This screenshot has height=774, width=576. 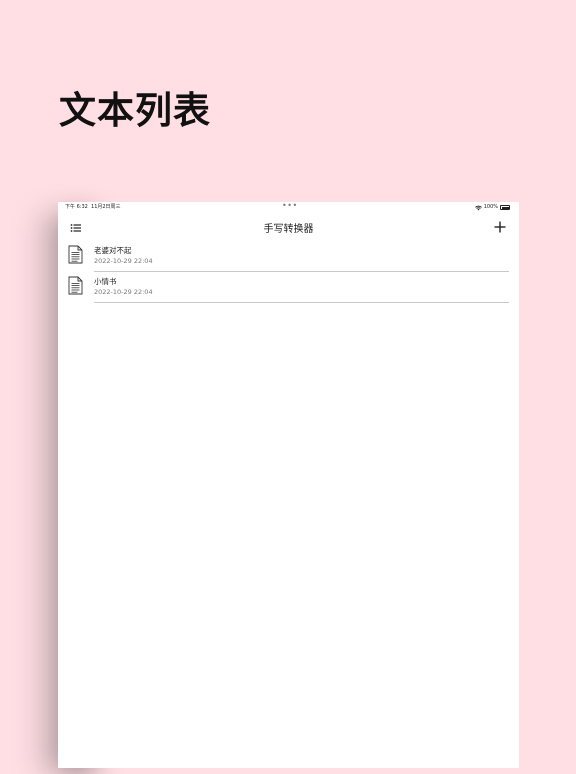 I want to click on status-indicators: 100%, so click(x=492, y=207).